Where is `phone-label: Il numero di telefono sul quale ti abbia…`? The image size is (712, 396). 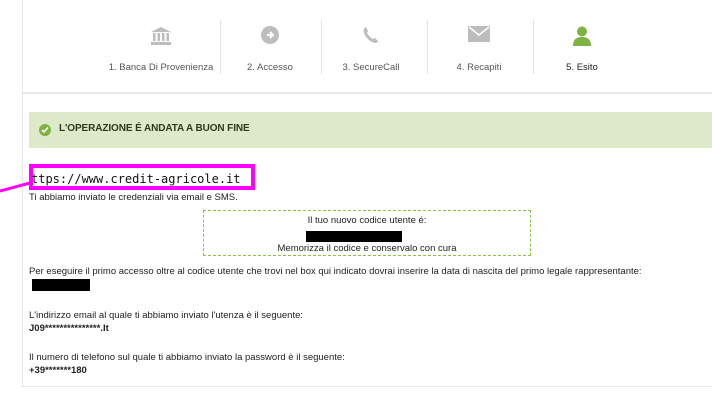
phone-label: Il numero di telefono sul quale ti abbia… is located at coordinates (187, 357).